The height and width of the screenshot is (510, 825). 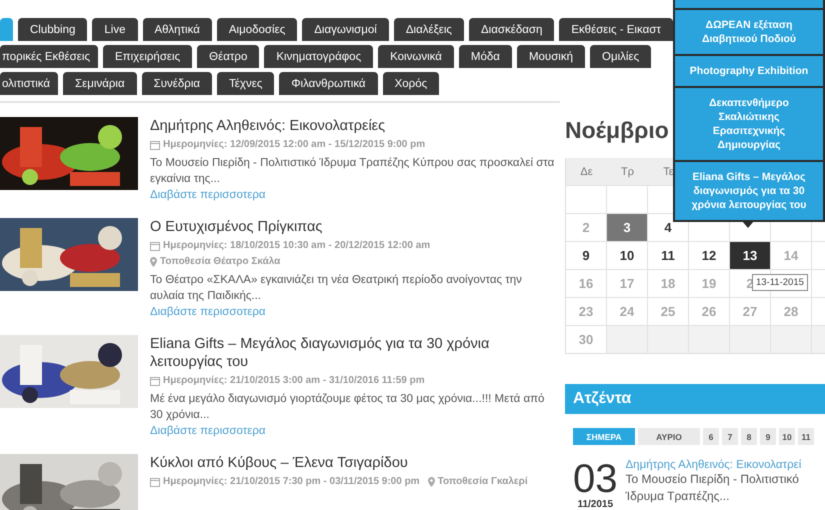 I want to click on category-tab: Φιλανθρωπικά, so click(x=328, y=83).